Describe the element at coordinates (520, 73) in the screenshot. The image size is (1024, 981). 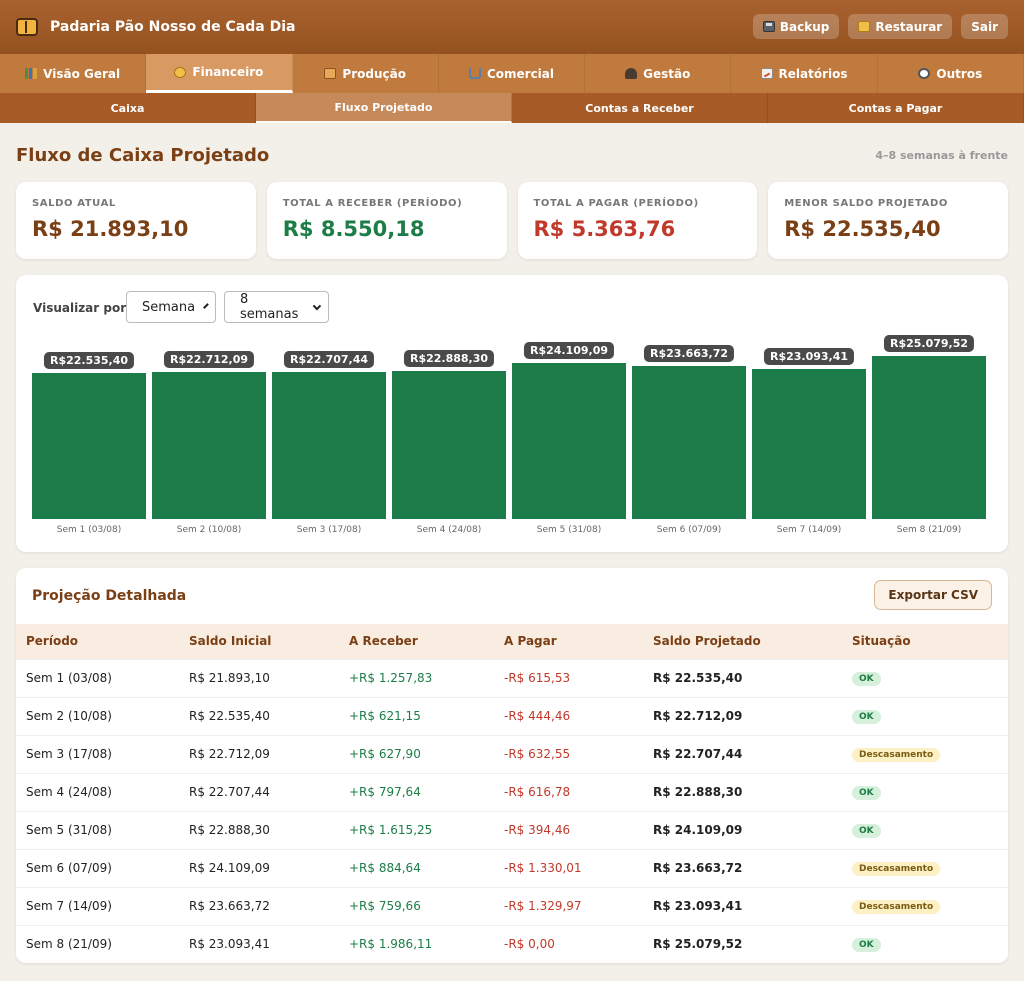
I see `tab-label: Comercial` at that location.